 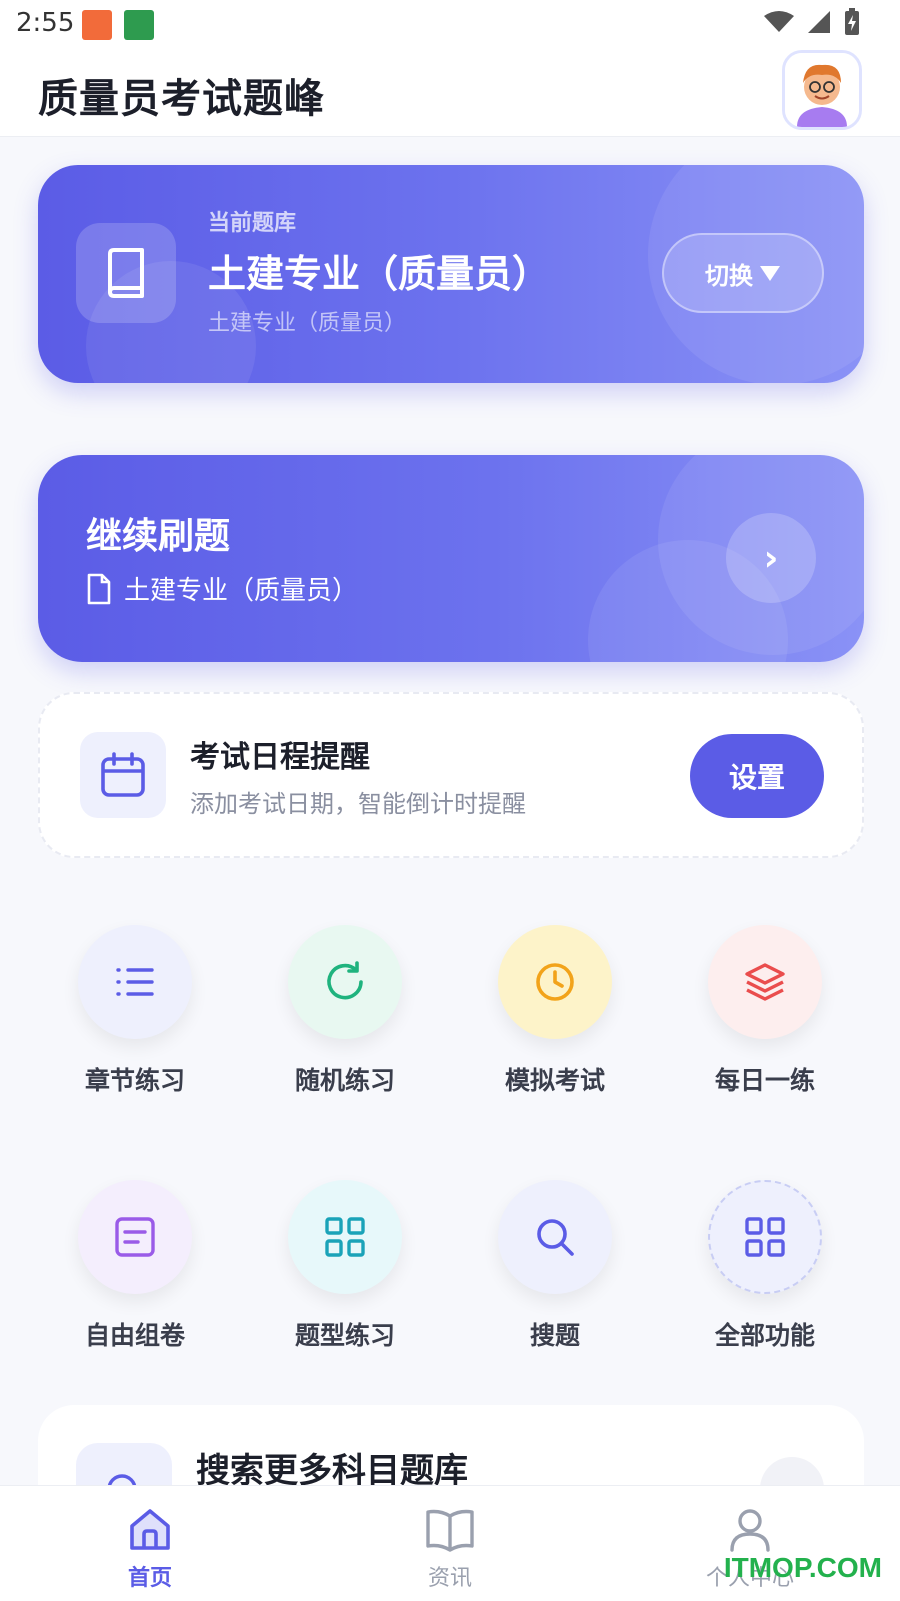 I want to click on status-indicators, so click(x=812, y=22).